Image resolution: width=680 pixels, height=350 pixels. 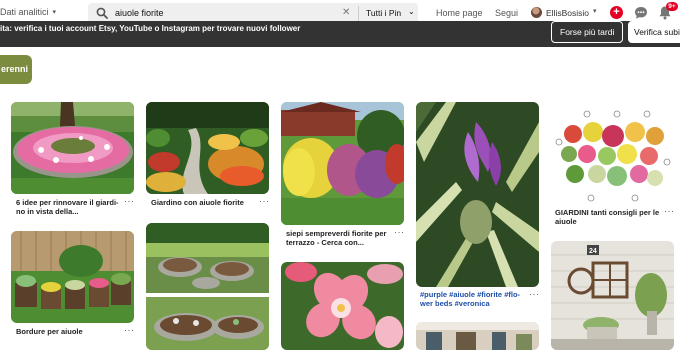 What do you see at coordinates (24, 12) in the screenshot?
I see `analytics-label: Dati analitici` at bounding box center [24, 12].